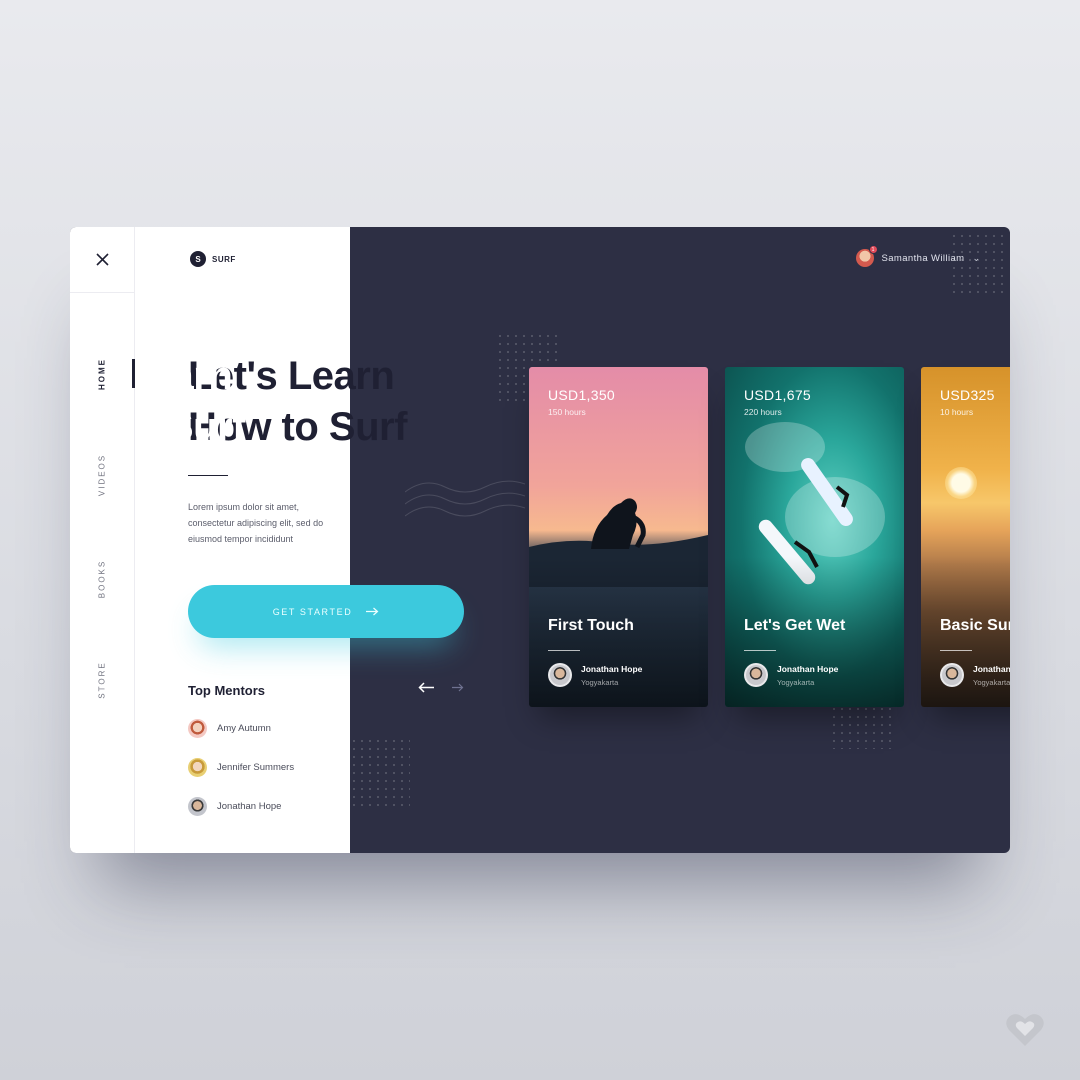  I want to click on card-price: USD1,350, so click(581, 395).